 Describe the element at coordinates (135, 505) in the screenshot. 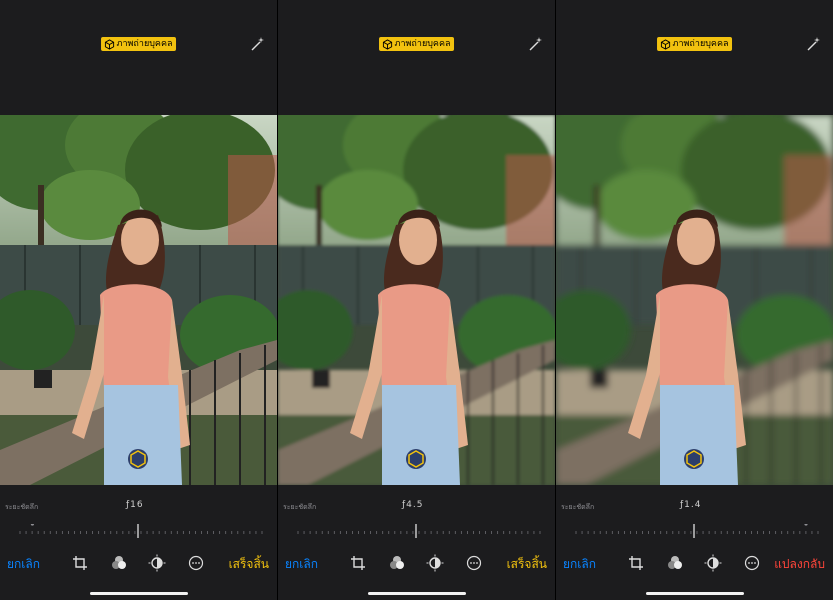

I see `aperture-value: ƒ16` at that location.